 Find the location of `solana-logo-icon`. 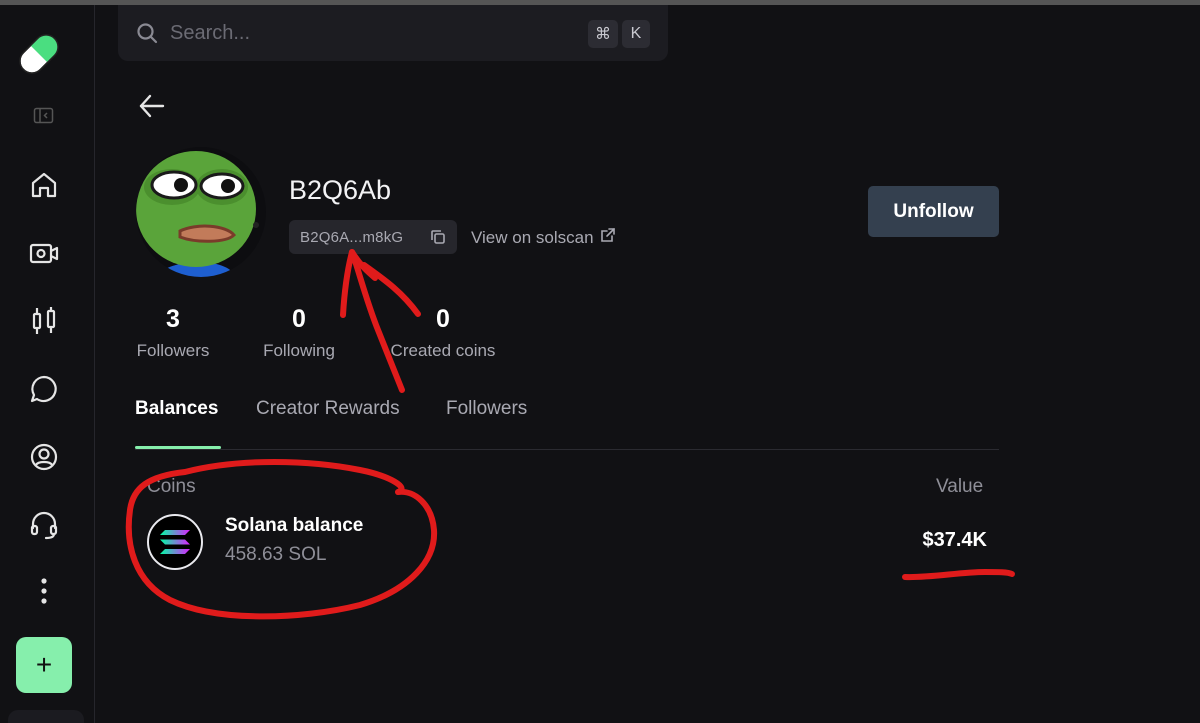

solana-logo-icon is located at coordinates (175, 542).